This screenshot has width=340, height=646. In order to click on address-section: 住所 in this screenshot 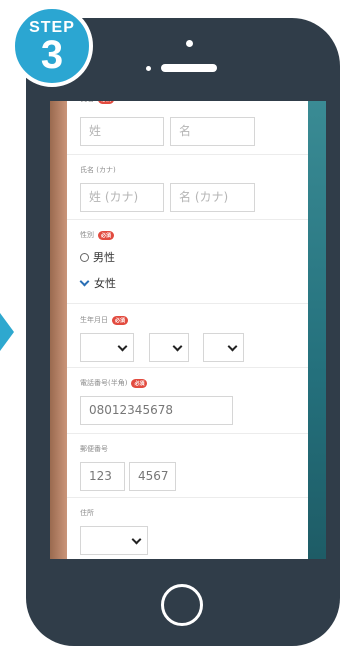, I will do `click(187, 528)`.